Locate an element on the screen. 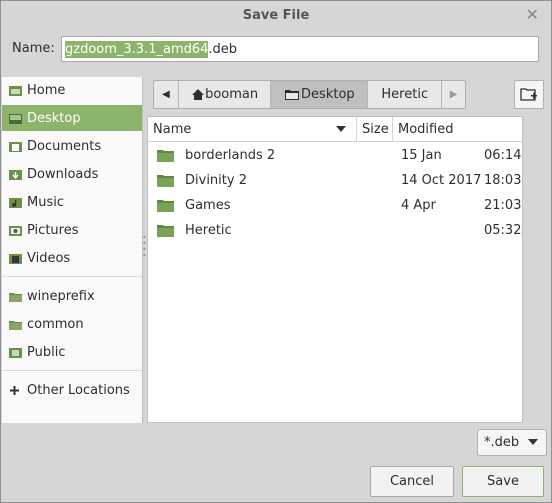 The height and width of the screenshot is (503, 552). column-header-label: Modified is located at coordinates (426, 129).